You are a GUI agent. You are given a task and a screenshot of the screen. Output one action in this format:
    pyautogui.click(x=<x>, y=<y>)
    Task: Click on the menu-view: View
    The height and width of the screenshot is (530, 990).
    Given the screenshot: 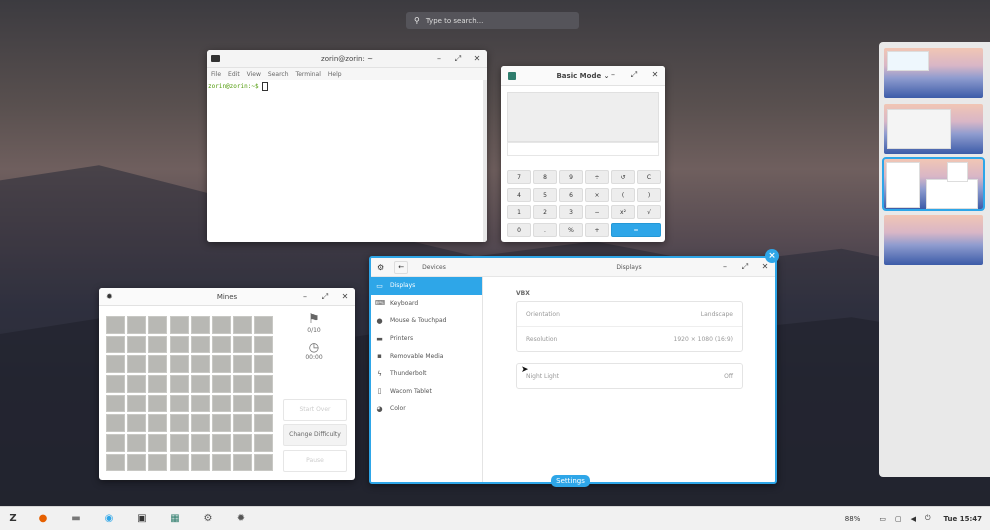 What is the action you would take?
    pyautogui.click(x=254, y=74)
    